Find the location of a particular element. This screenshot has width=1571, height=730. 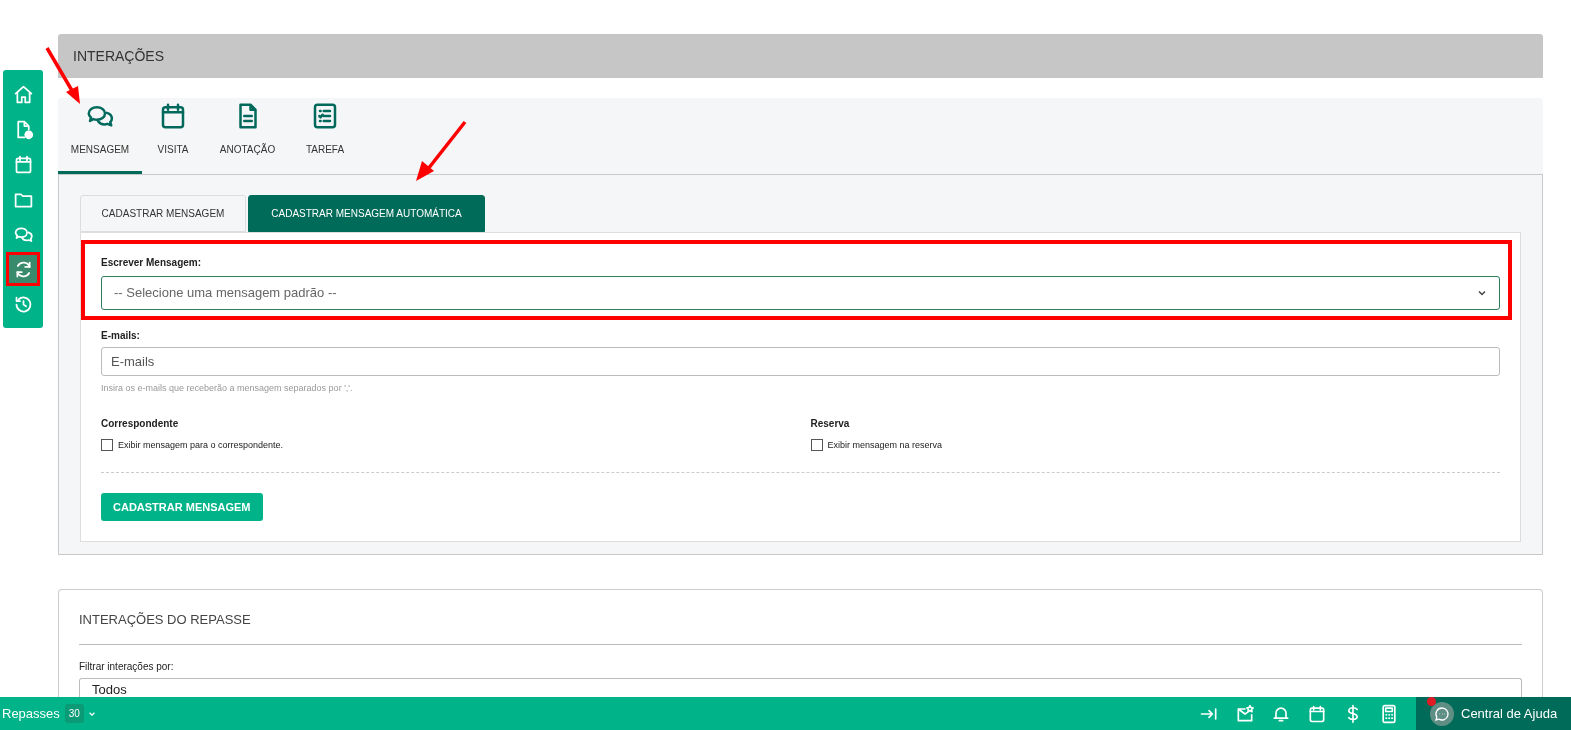

select-value: Todos is located at coordinates (109, 689).